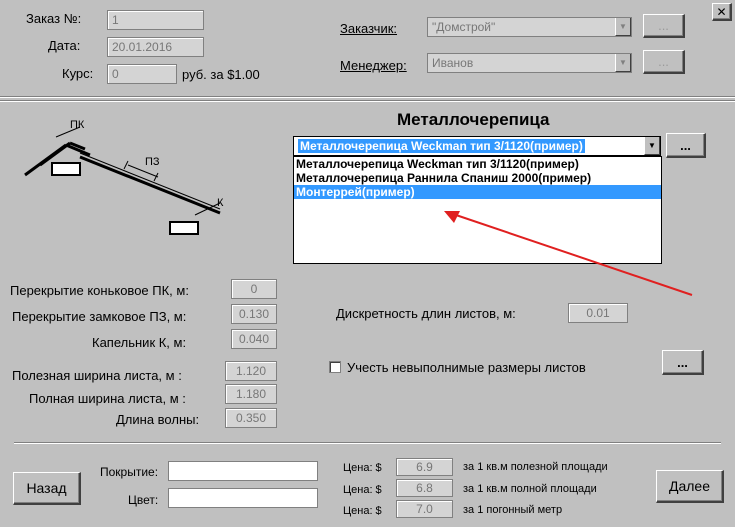 The width and height of the screenshot is (735, 527). What do you see at coordinates (529, 27) in the screenshot?
I see `customer-select: "Домстрой" ▼` at bounding box center [529, 27].